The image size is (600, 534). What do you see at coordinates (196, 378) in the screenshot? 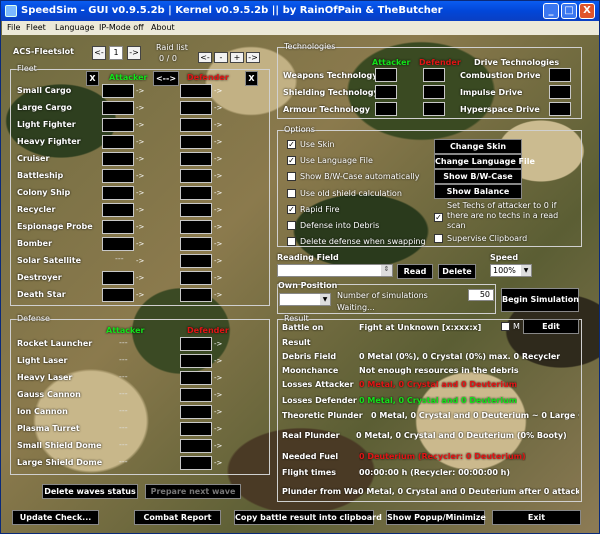
I see `defender-heavy-laser-input` at bounding box center [196, 378].